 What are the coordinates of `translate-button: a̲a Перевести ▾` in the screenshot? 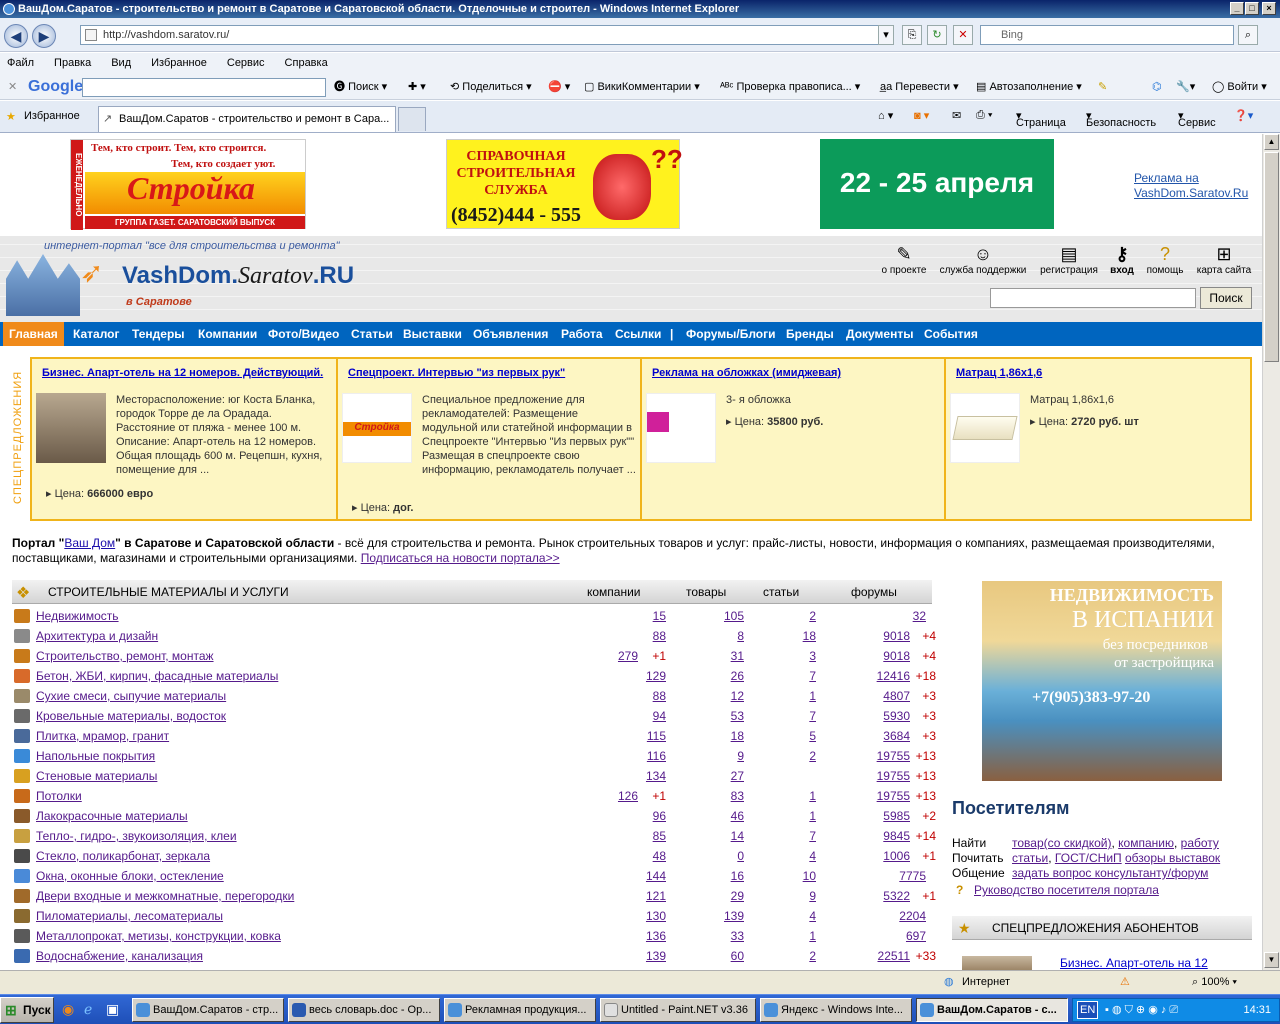 It's located at (919, 87).